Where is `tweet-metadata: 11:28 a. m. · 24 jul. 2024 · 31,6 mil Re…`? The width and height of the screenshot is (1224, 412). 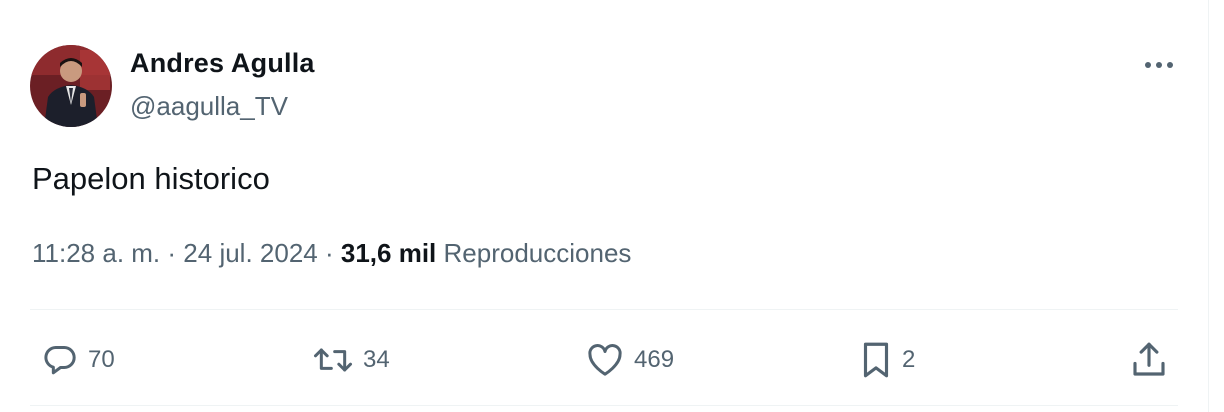 tweet-metadata: 11:28 a. m. · 24 jul. 2024 · 31,6 mil Re… is located at coordinates (331, 253).